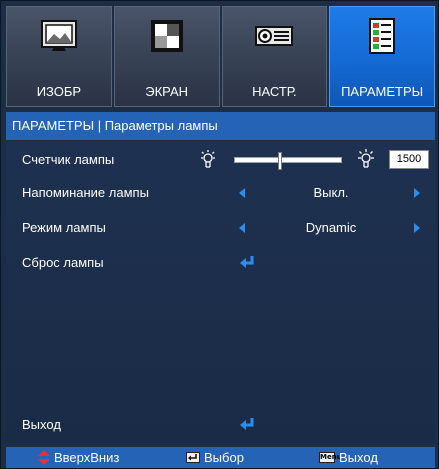 This screenshot has width=439, height=469. I want to click on lamp-hours-value: 1500, so click(409, 159).